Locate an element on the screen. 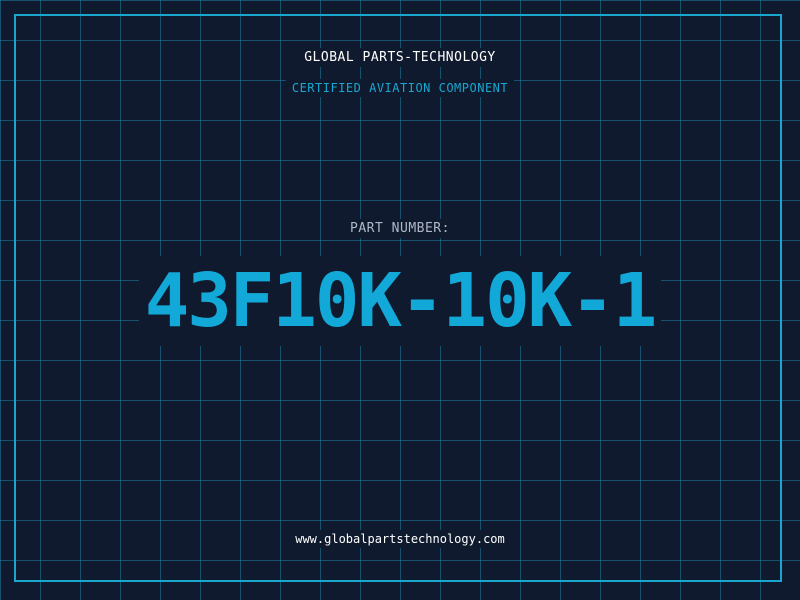 This screenshot has height=600, width=800. part-number-label-text: PART NUMBER: is located at coordinates (400, 228).